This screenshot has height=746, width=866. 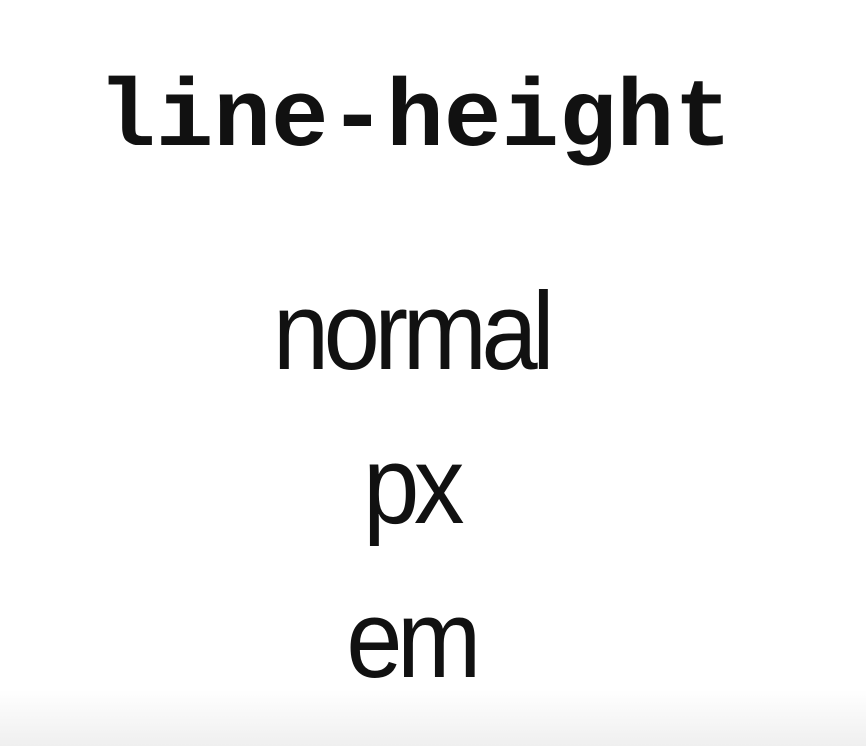 What do you see at coordinates (413, 331) in the screenshot?
I see `value-normal: normal` at bounding box center [413, 331].